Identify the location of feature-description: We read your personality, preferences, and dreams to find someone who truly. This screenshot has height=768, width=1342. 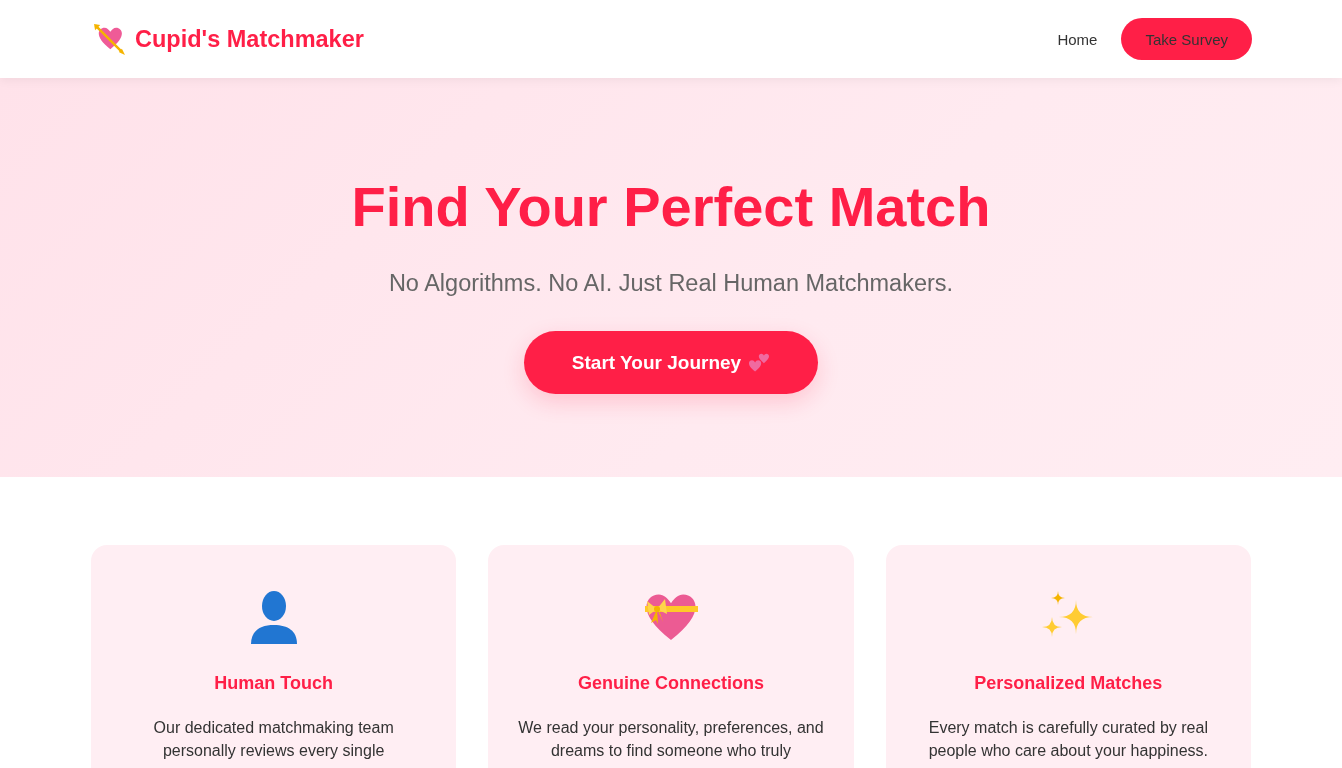
(671, 739).